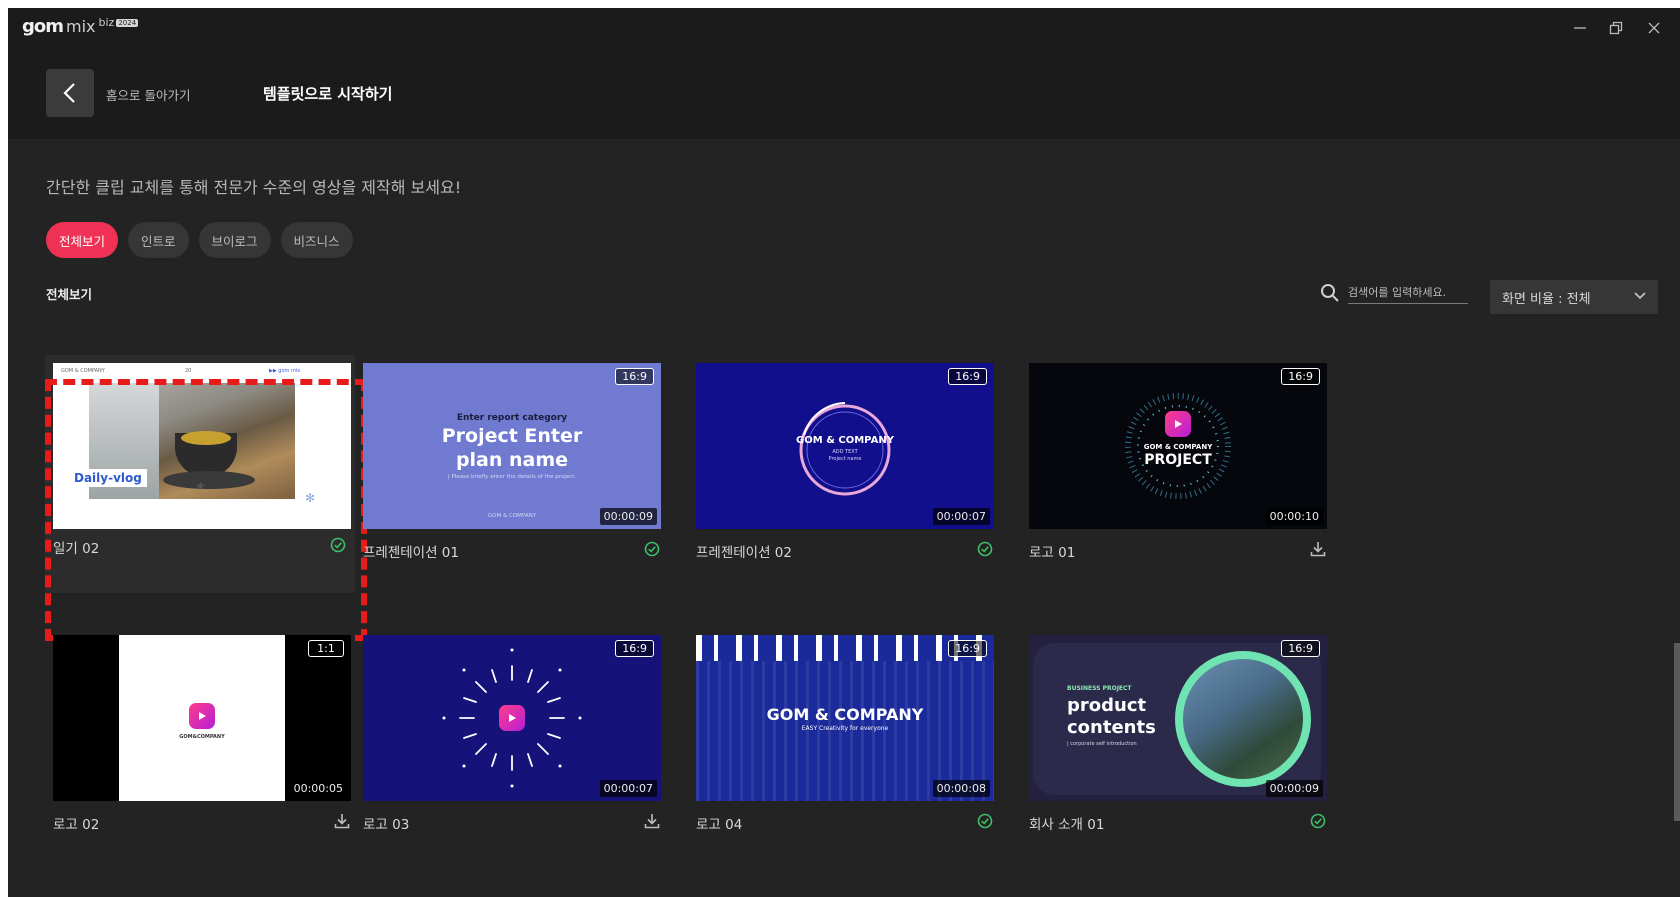 Image resolution: width=1680 pixels, height=897 pixels. What do you see at coordinates (326, 648) in the screenshot?
I see `aspect-ratio-badge: 1:1` at bounding box center [326, 648].